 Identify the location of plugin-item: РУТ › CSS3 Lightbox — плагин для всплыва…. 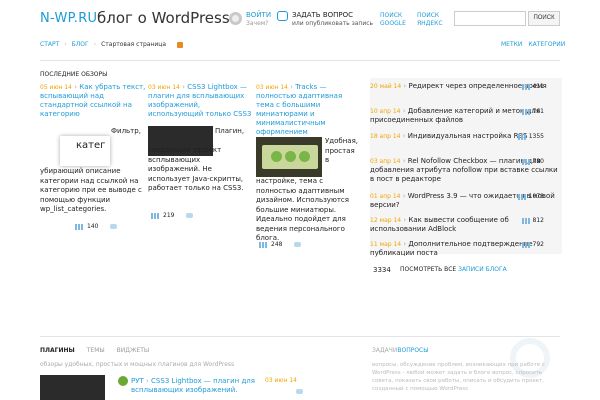
(206, 386).